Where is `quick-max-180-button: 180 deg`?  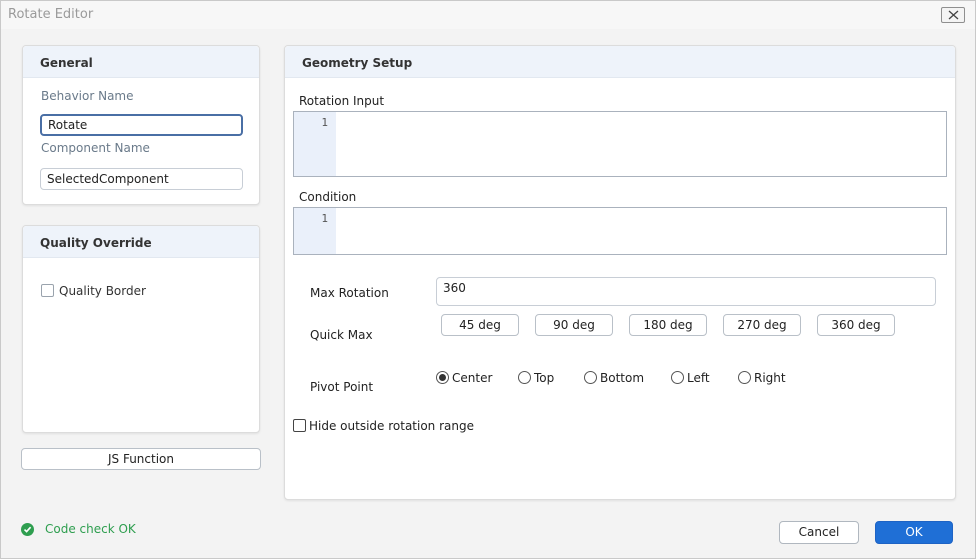 quick-max-180-button: 180 deg is located at coordinates (668, 325).